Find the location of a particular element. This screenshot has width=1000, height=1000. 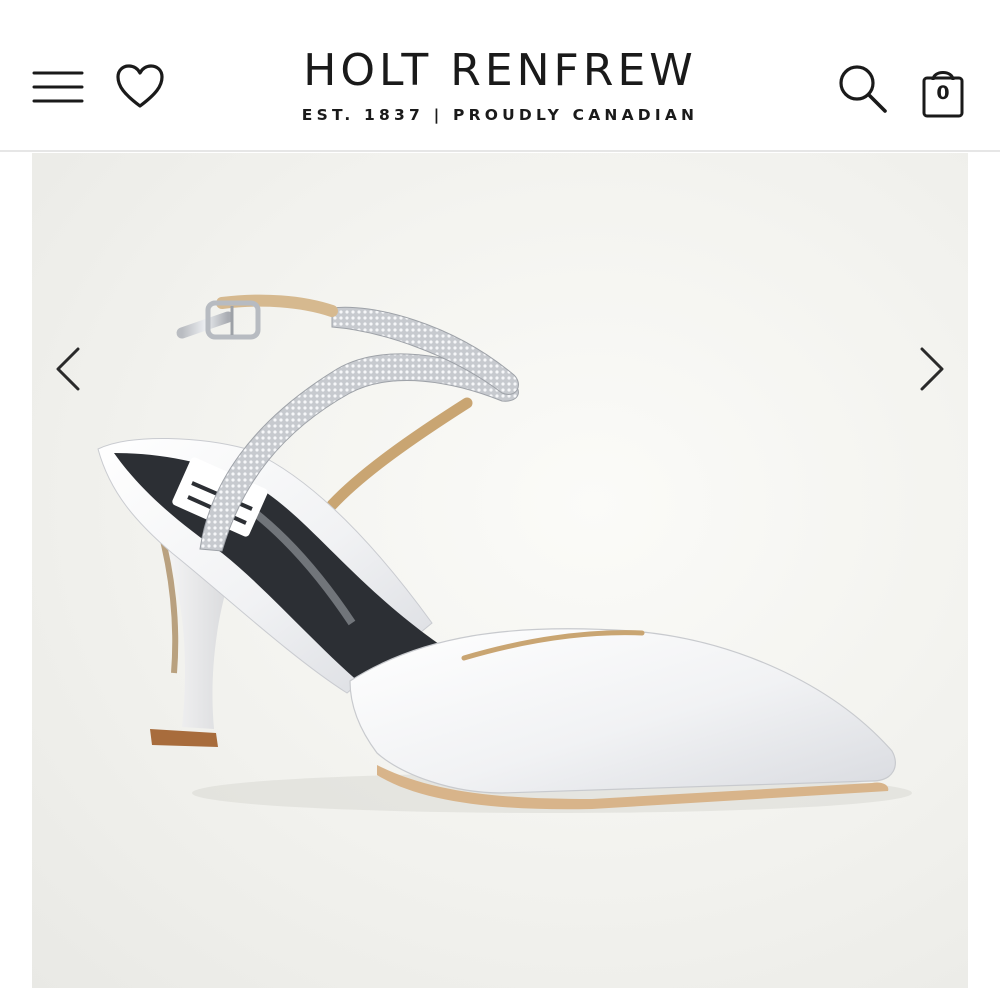

heart-icon is located at coordinates (140, 86).